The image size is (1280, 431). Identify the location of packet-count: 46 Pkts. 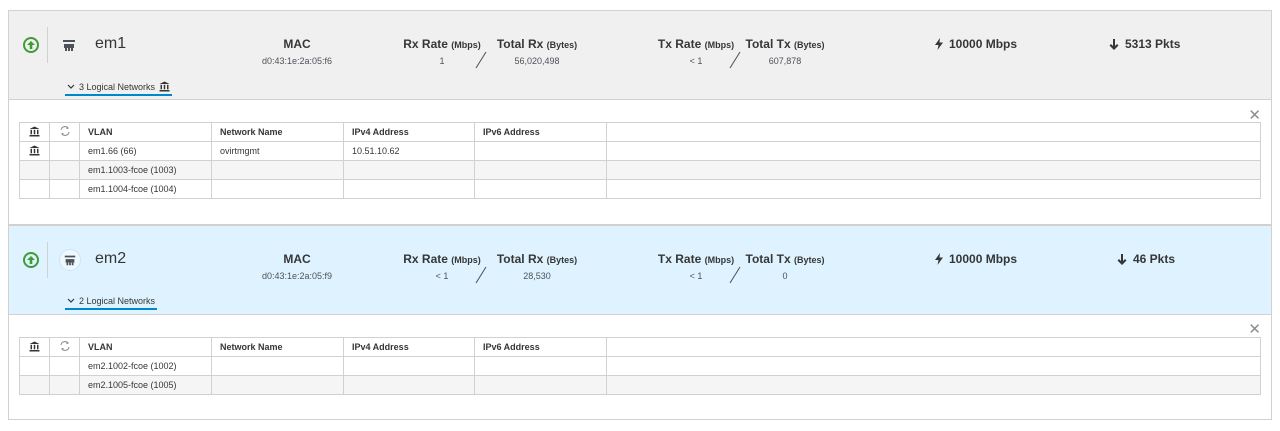
(1146, 259).